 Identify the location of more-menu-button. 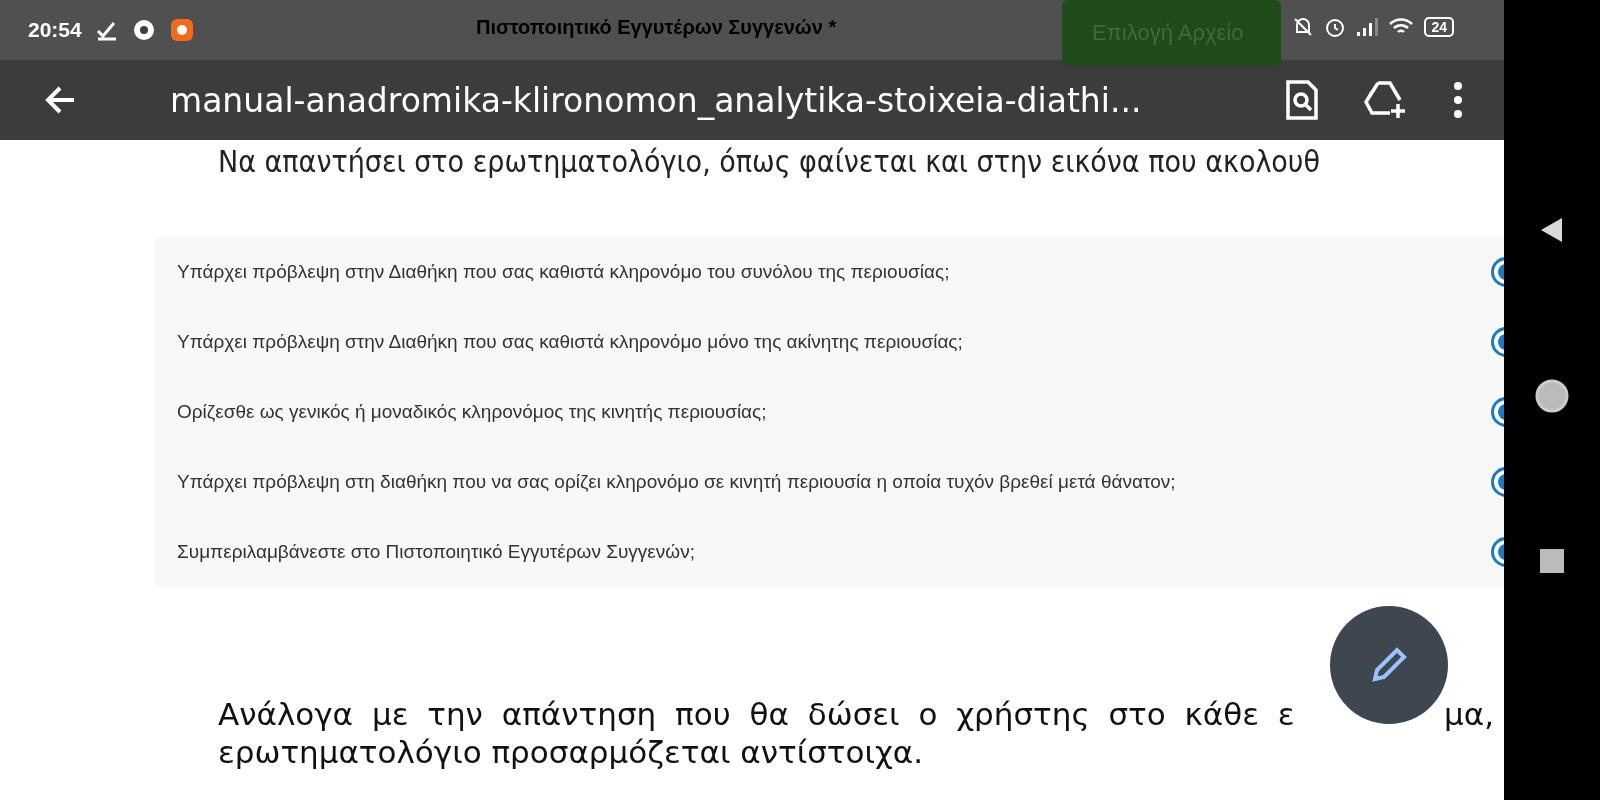
(1458, 100).